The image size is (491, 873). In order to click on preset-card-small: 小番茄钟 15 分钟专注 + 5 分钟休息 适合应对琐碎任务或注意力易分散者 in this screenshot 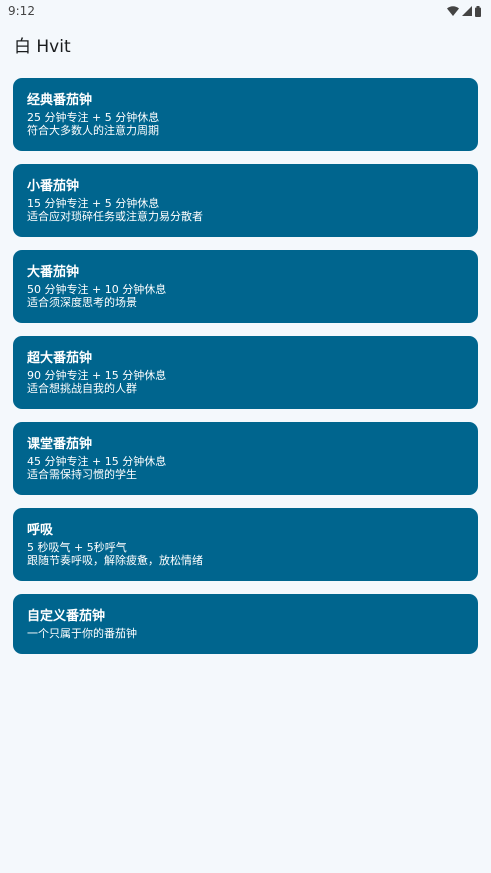, I will do `click(245, 200)`.